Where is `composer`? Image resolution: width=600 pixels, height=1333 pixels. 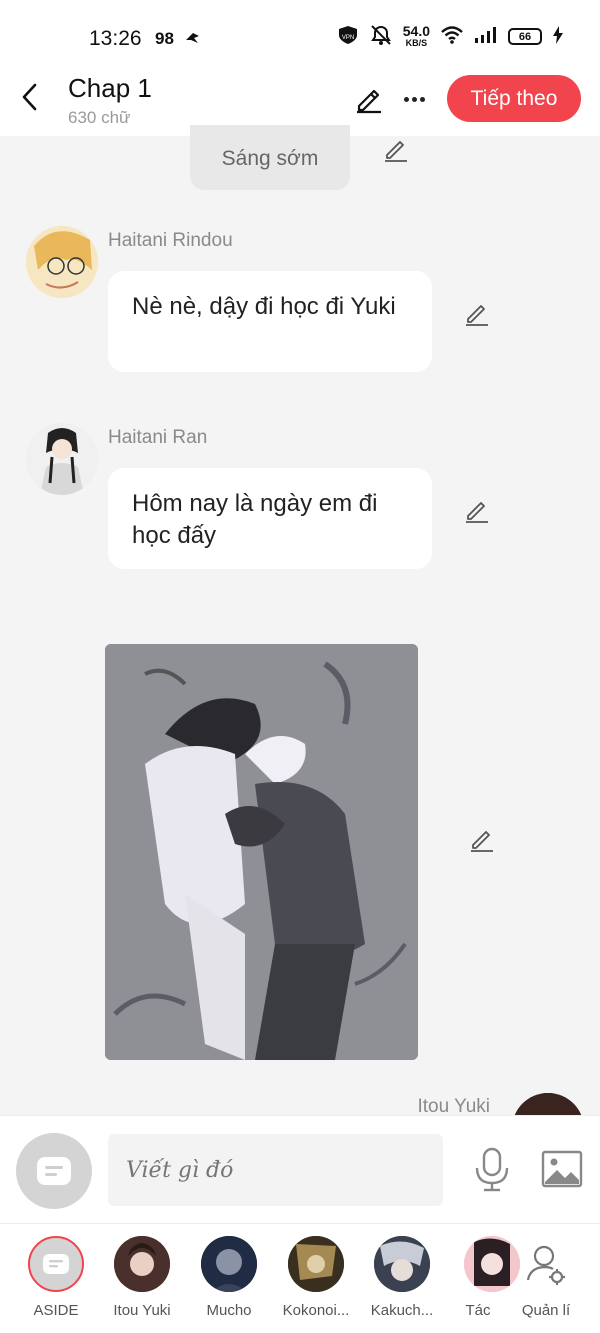
composer is located at coordinates (300, 1169).